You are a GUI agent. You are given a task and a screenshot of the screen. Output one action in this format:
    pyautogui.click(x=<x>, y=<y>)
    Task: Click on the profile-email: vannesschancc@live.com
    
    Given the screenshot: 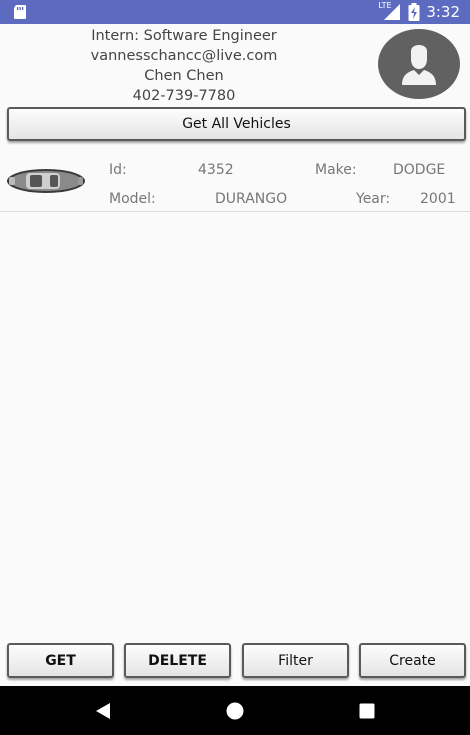 What is the action you would take?
    pyautogui.click(x=184, y=56)
    